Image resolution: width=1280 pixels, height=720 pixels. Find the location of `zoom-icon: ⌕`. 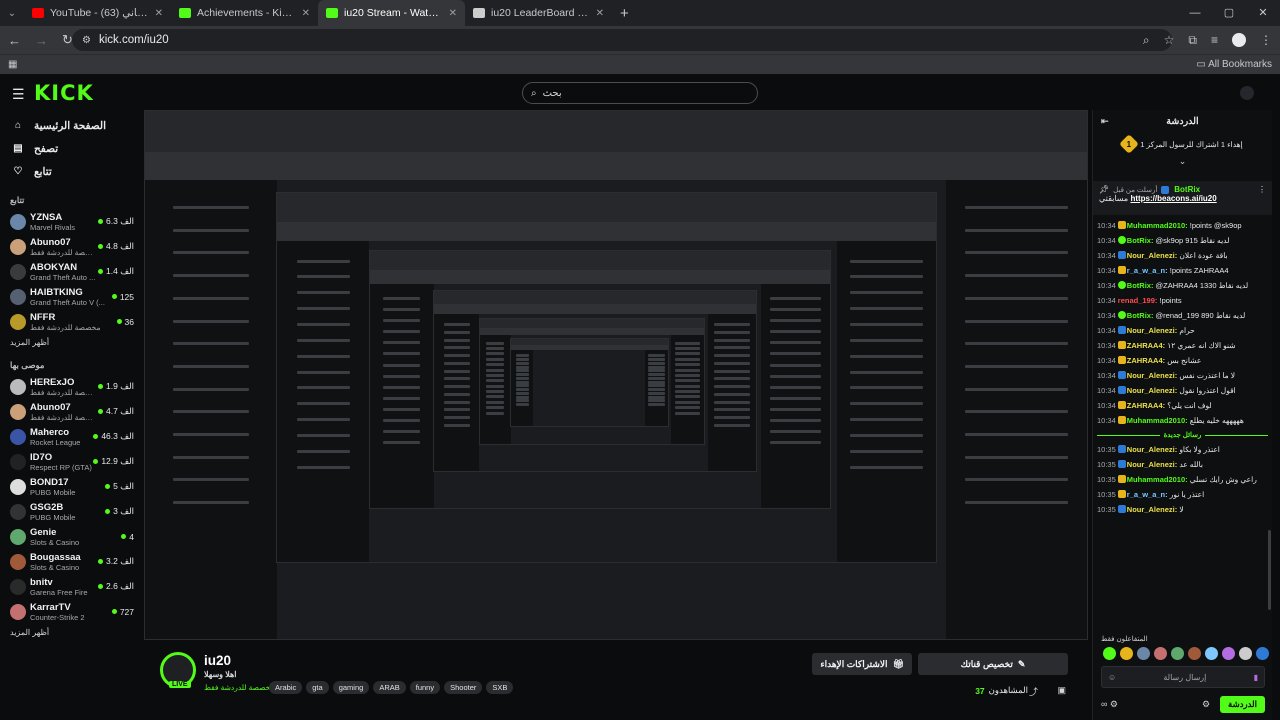

zoom-icon: ⌕ is located at coordinates (1146, 40).